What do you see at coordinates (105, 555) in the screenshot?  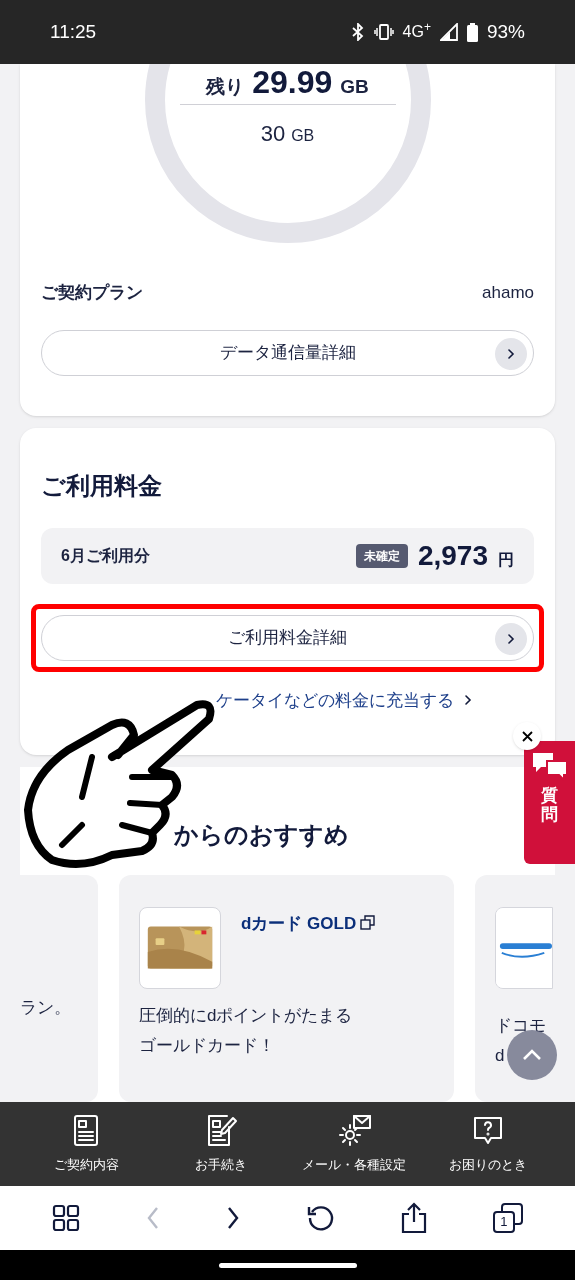 I see `month-label: 6月ご利用分` at bounding box center [105, 555].